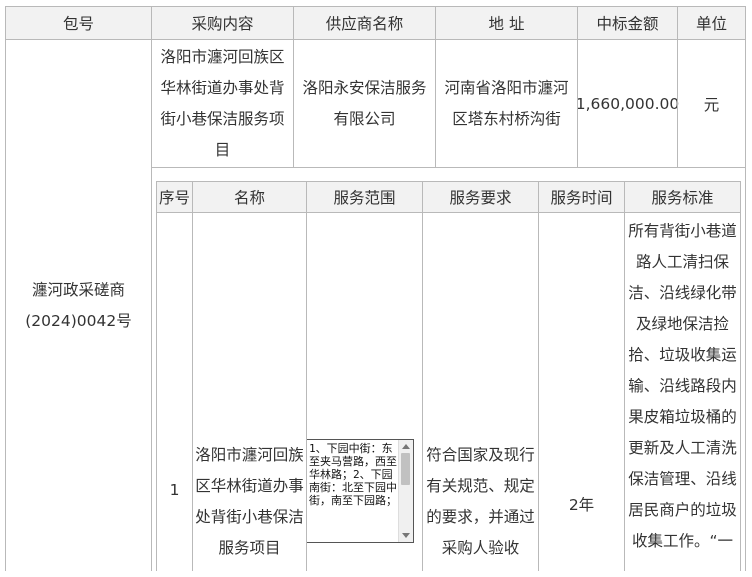  I want to click on service-scope-text: 1、下园中街：东至夹马营路，西至华林路；2、下园南街：北至下园中街，南至下园路；, so click(353, 474).